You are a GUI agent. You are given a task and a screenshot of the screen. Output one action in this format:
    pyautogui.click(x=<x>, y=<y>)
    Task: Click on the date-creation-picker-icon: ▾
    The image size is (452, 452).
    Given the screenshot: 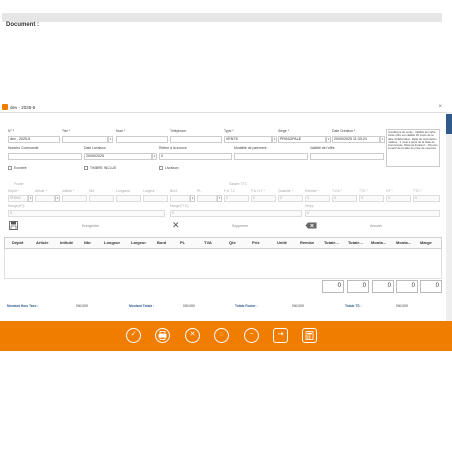 What is the action you would take?
    pyautogui.click(x=382, y=139)
    